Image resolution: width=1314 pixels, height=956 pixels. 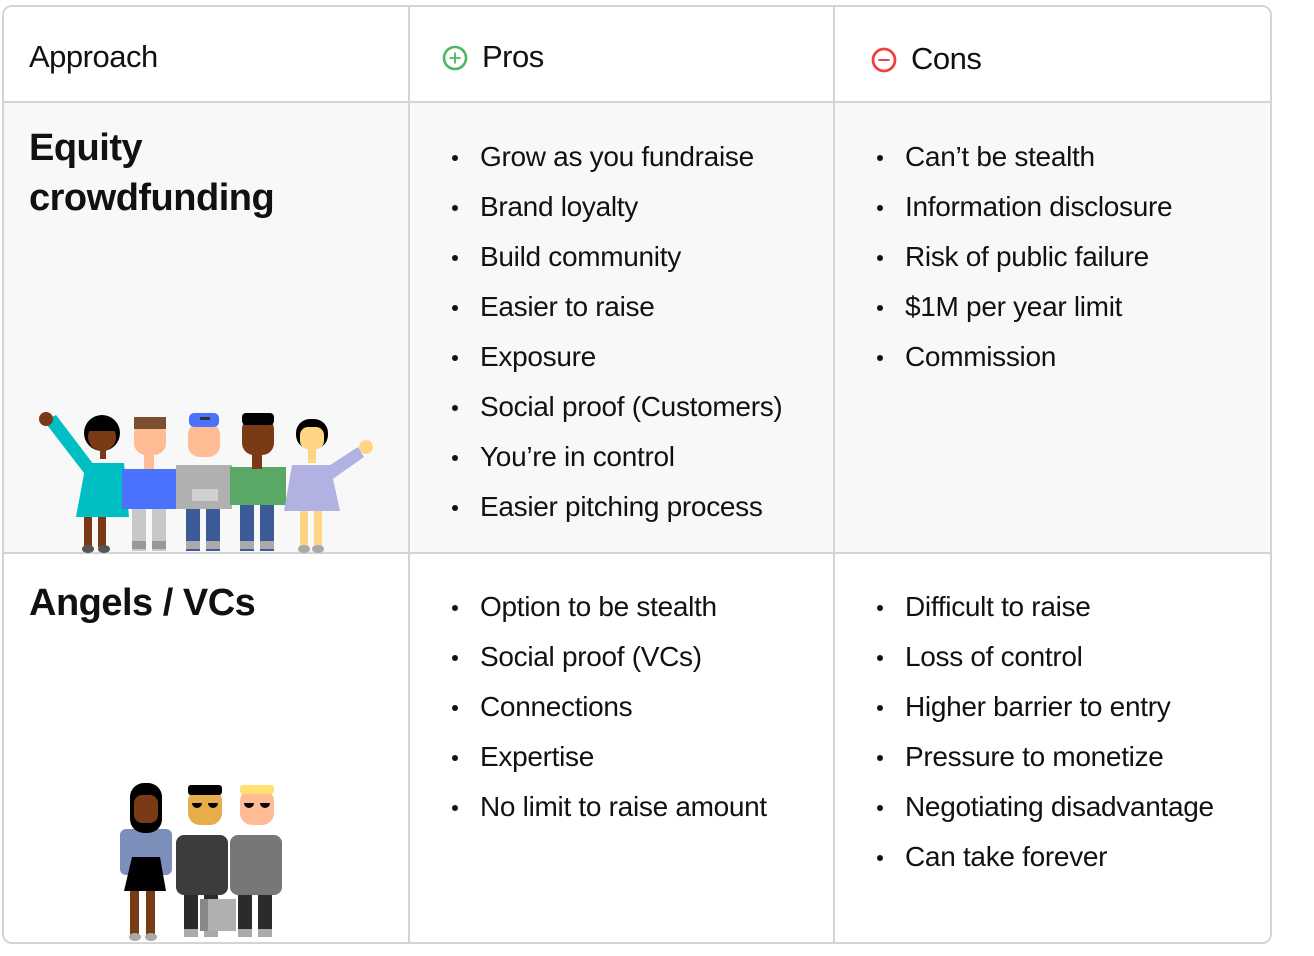 What do you see at coordinates (207, 748) in the screenshot?
I see `approach-cell: Angels / VCs` at bounding box center [207, 748].